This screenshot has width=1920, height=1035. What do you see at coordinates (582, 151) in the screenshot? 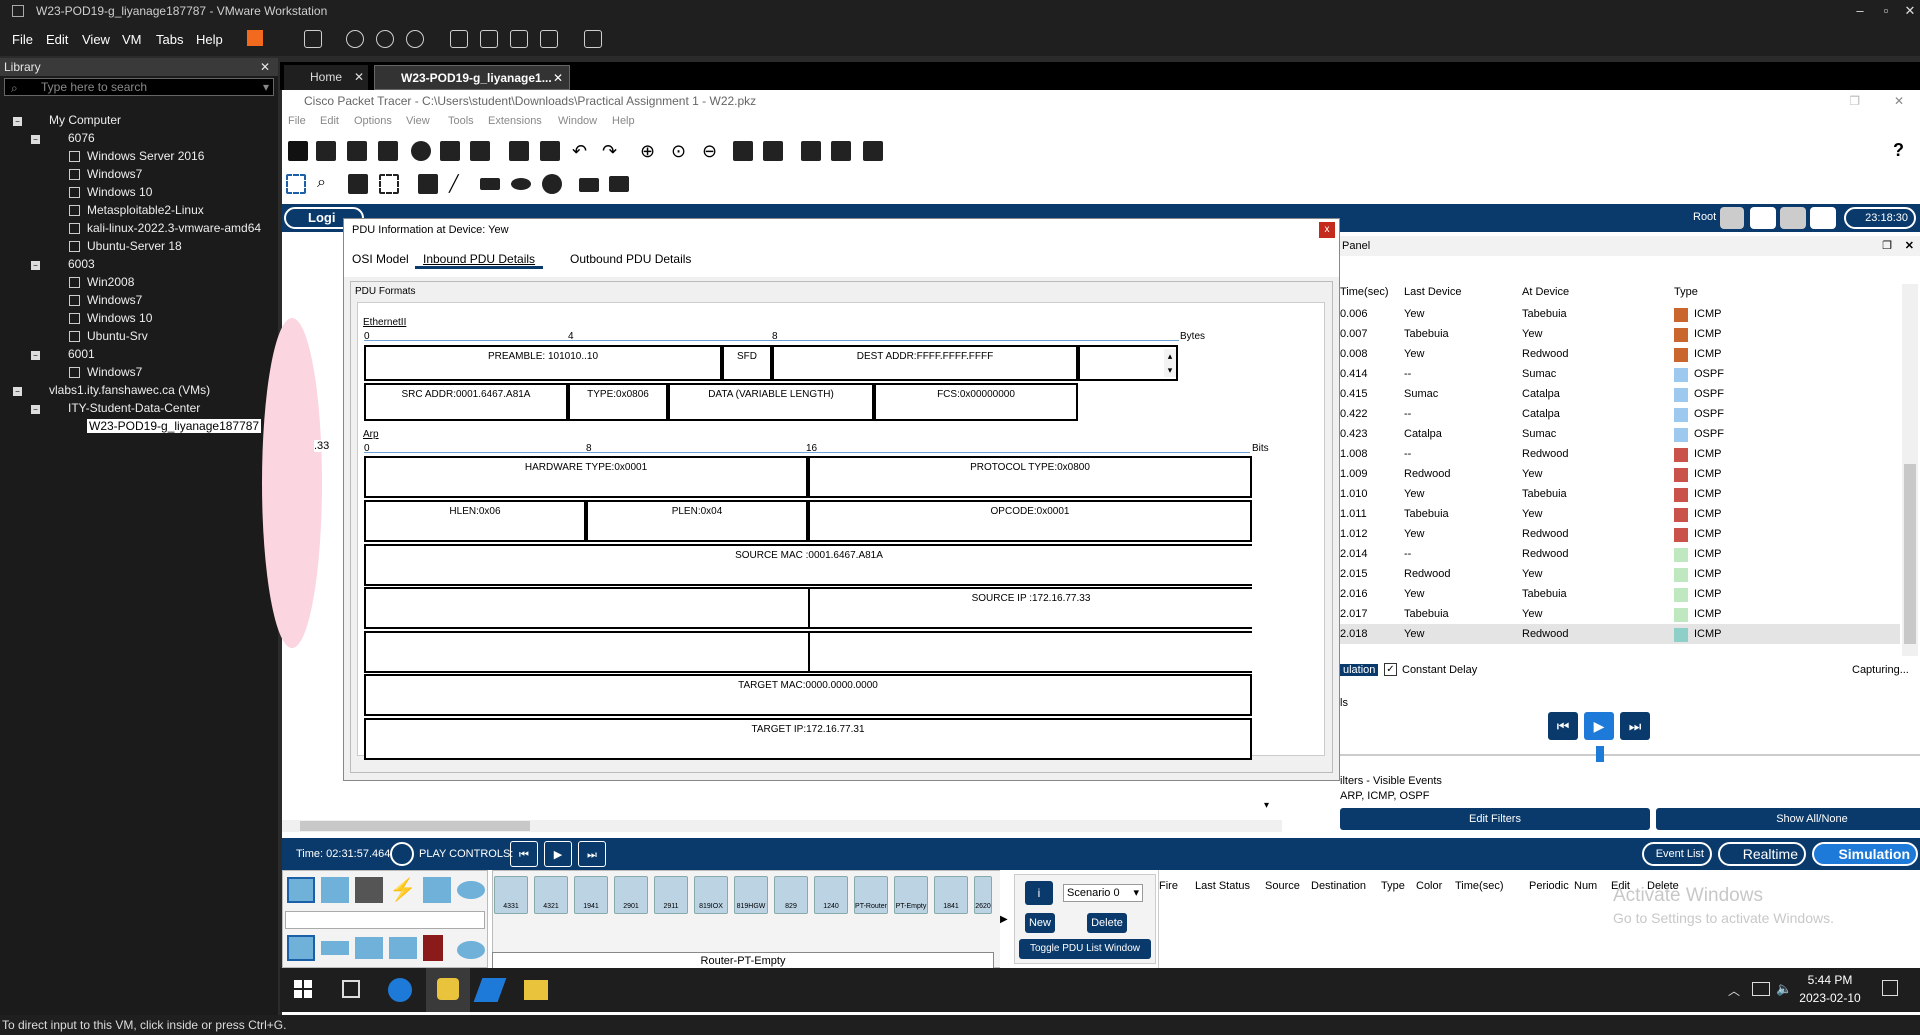
I see `undo-icon: ↶` at bounding box center [582, 151].